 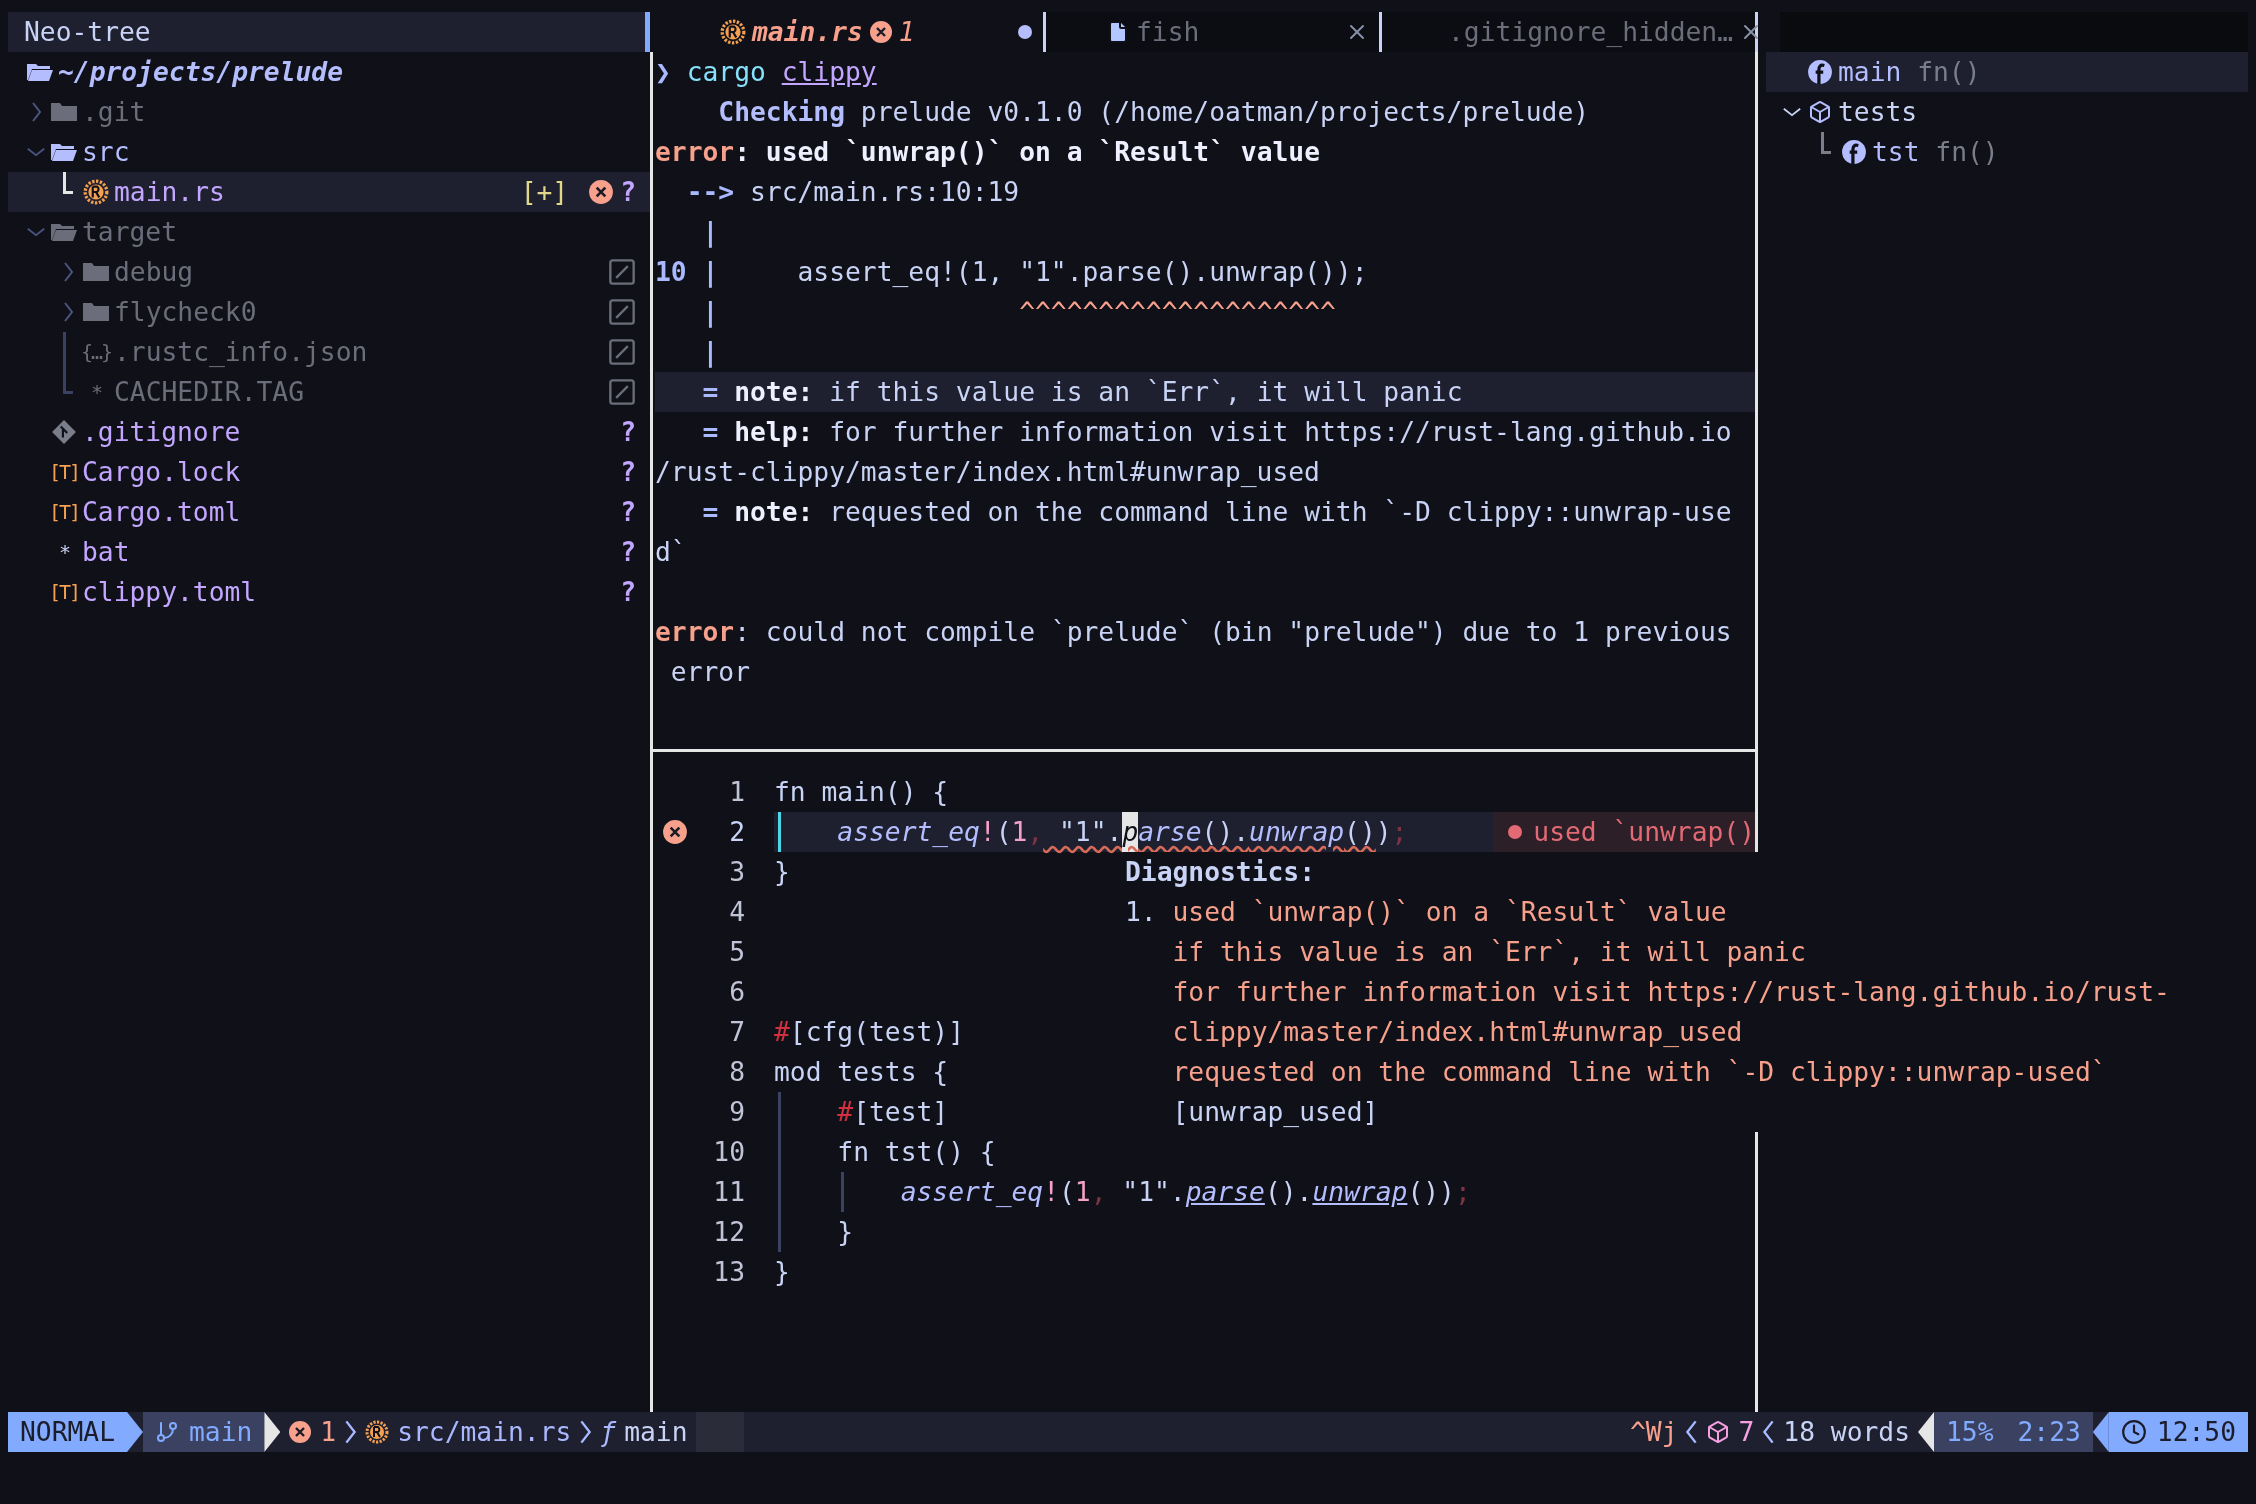 What do you see at coordinates (544, 192) in the screenshot?
I see `modified-marker: [+]` at bounding box center [544, 192].